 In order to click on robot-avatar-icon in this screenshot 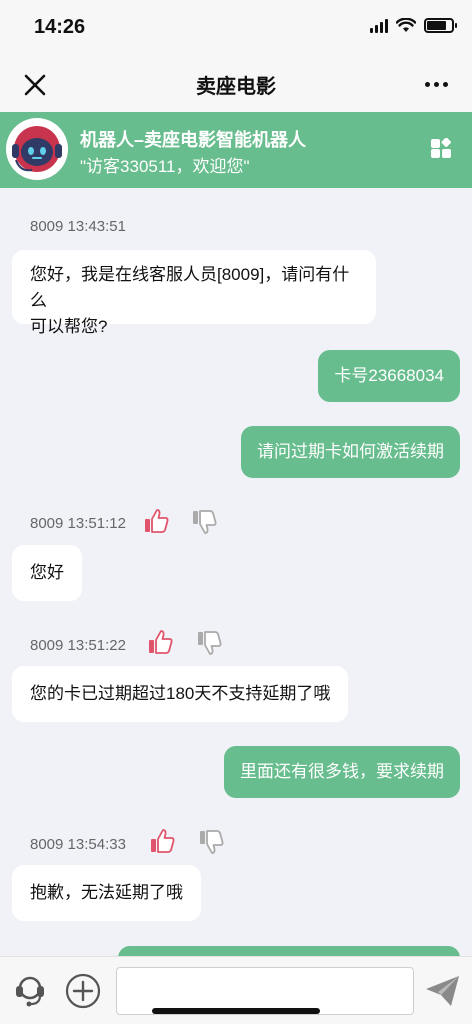, I will do `click(37, 149)`.